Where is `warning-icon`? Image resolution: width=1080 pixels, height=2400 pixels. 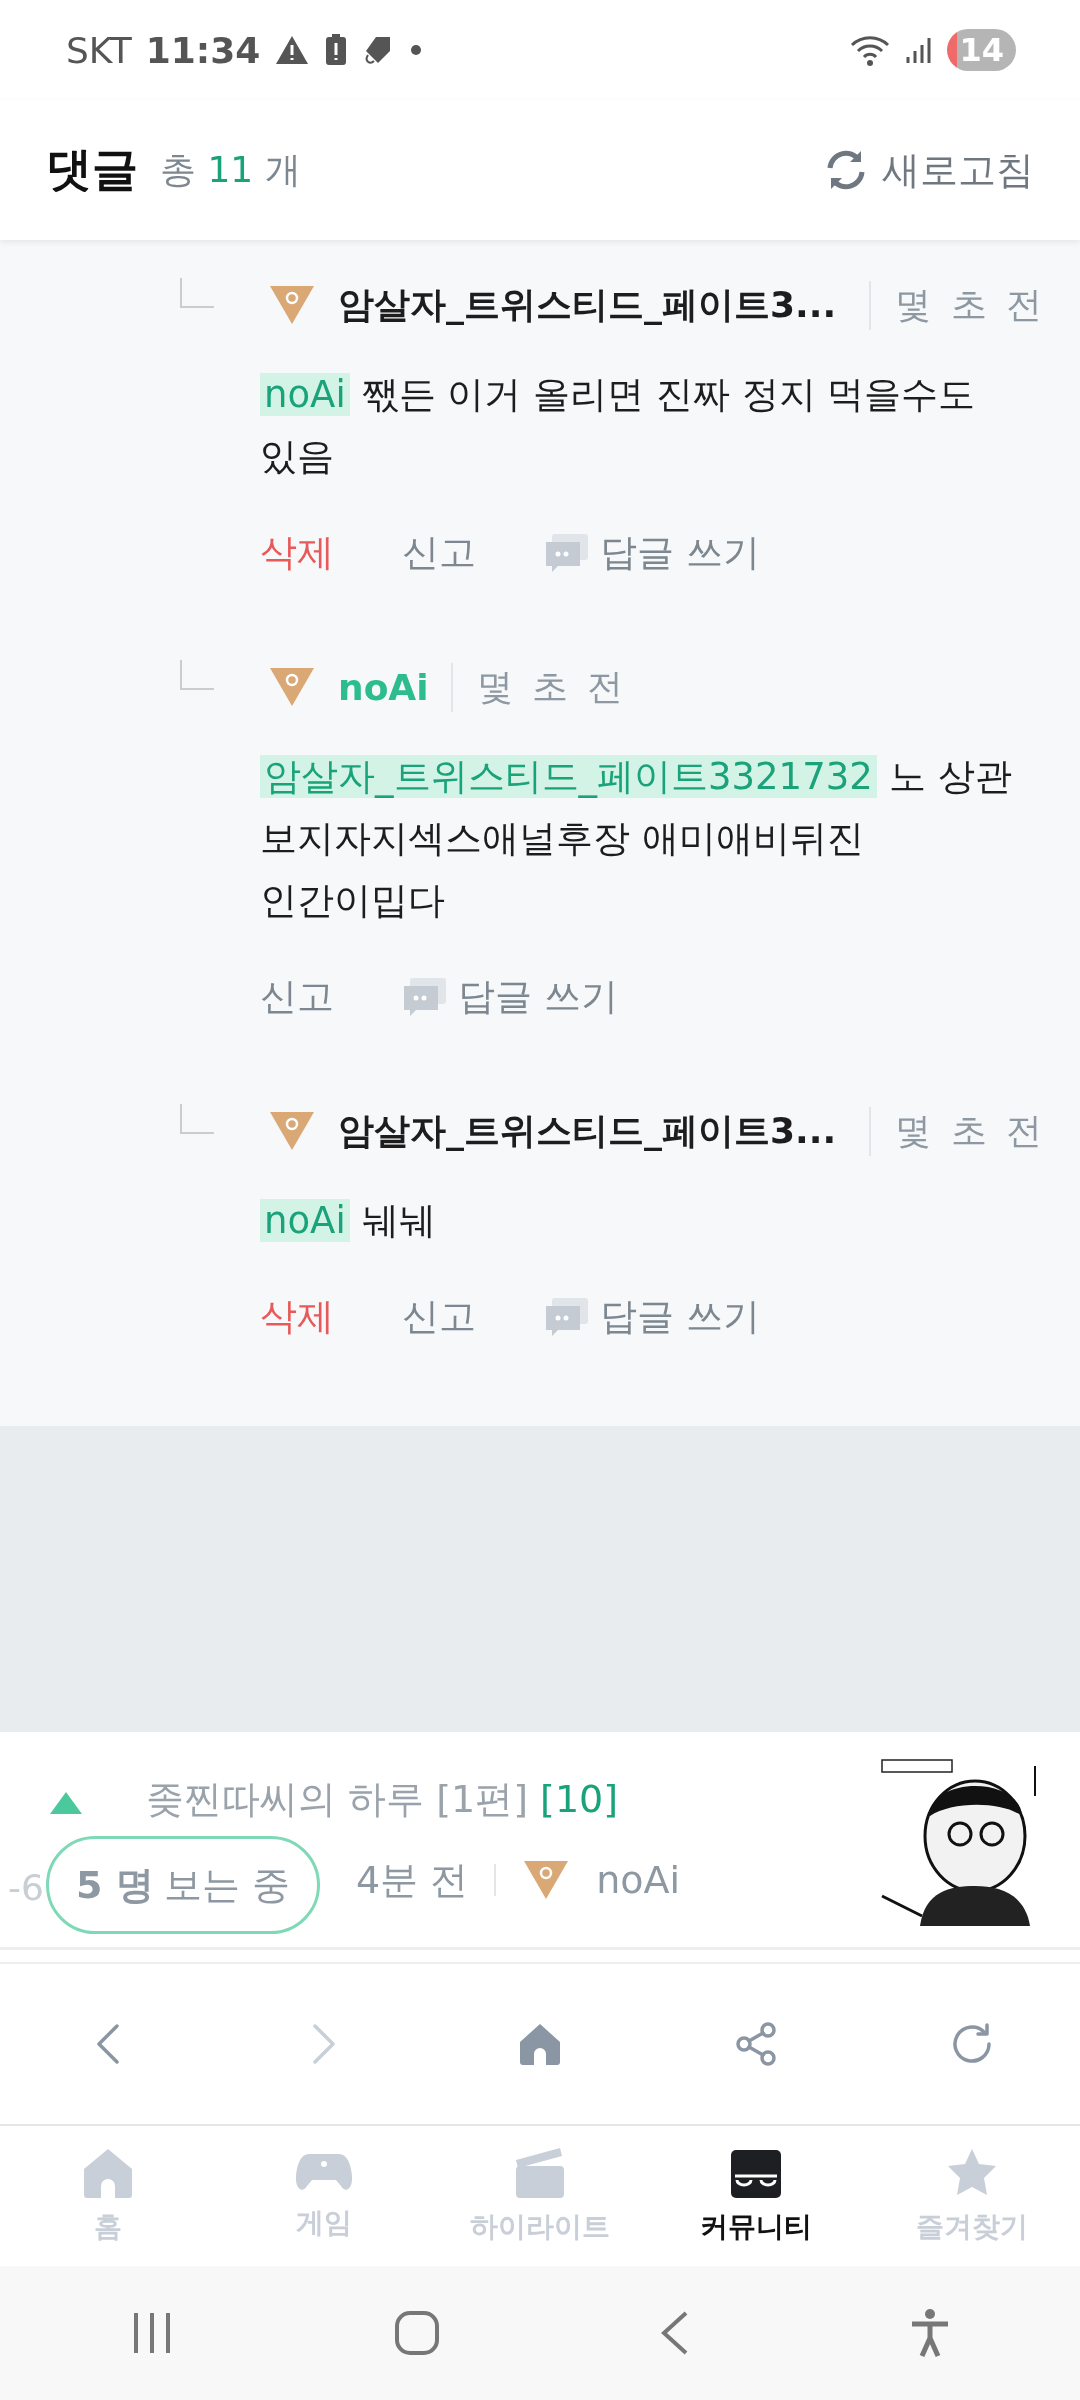
warning-icon is located at coordinates (292, 50).